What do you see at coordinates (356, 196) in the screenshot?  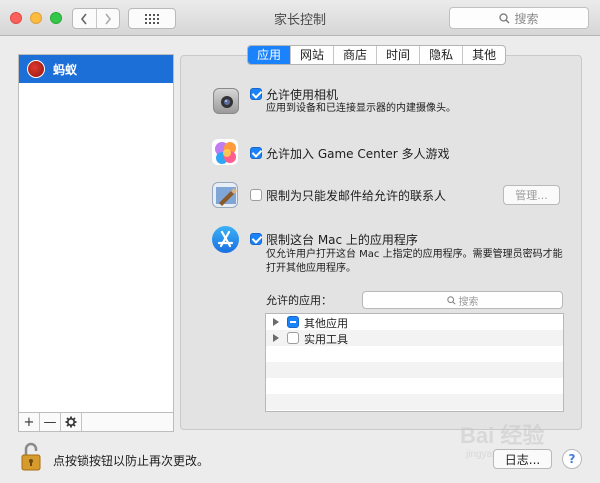 I see `mail-label: 限制为只能发邮件给允许的联系人` at bounding box center [356, 196].